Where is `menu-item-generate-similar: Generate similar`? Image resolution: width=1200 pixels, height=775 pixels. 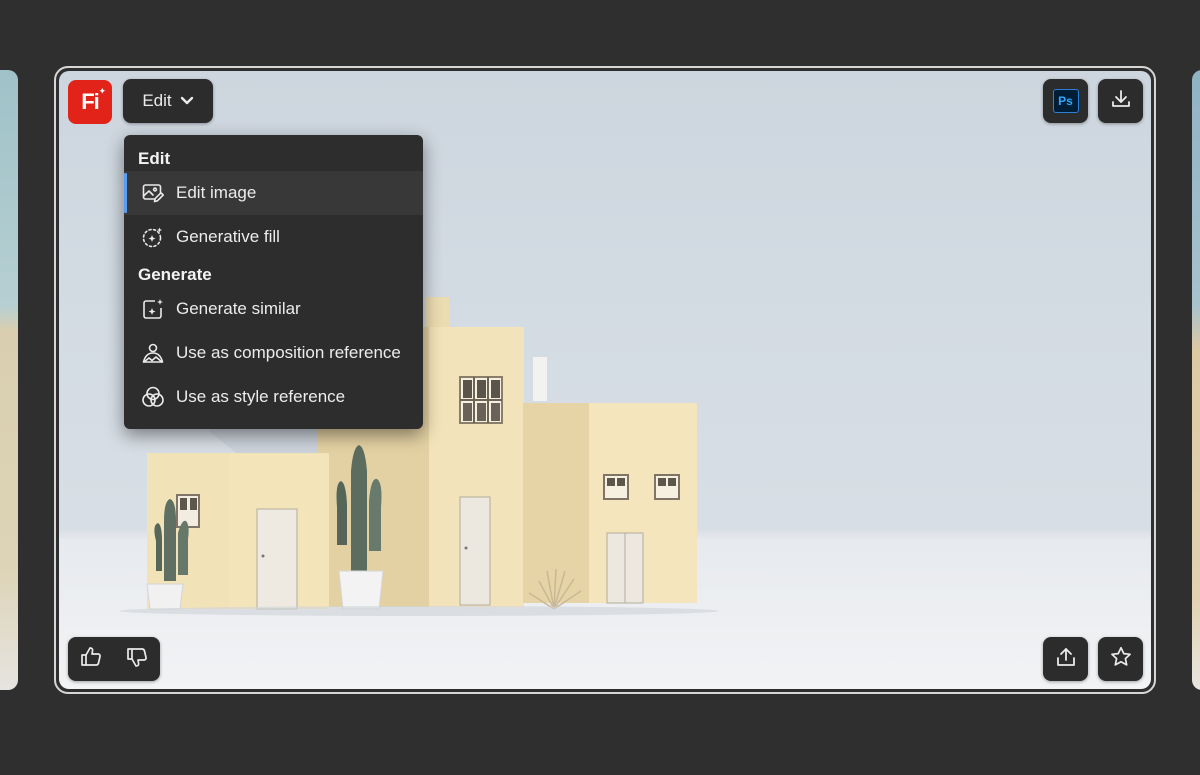
menu-item-generate-similar: Generate similar is located at coordinates (273, 309).